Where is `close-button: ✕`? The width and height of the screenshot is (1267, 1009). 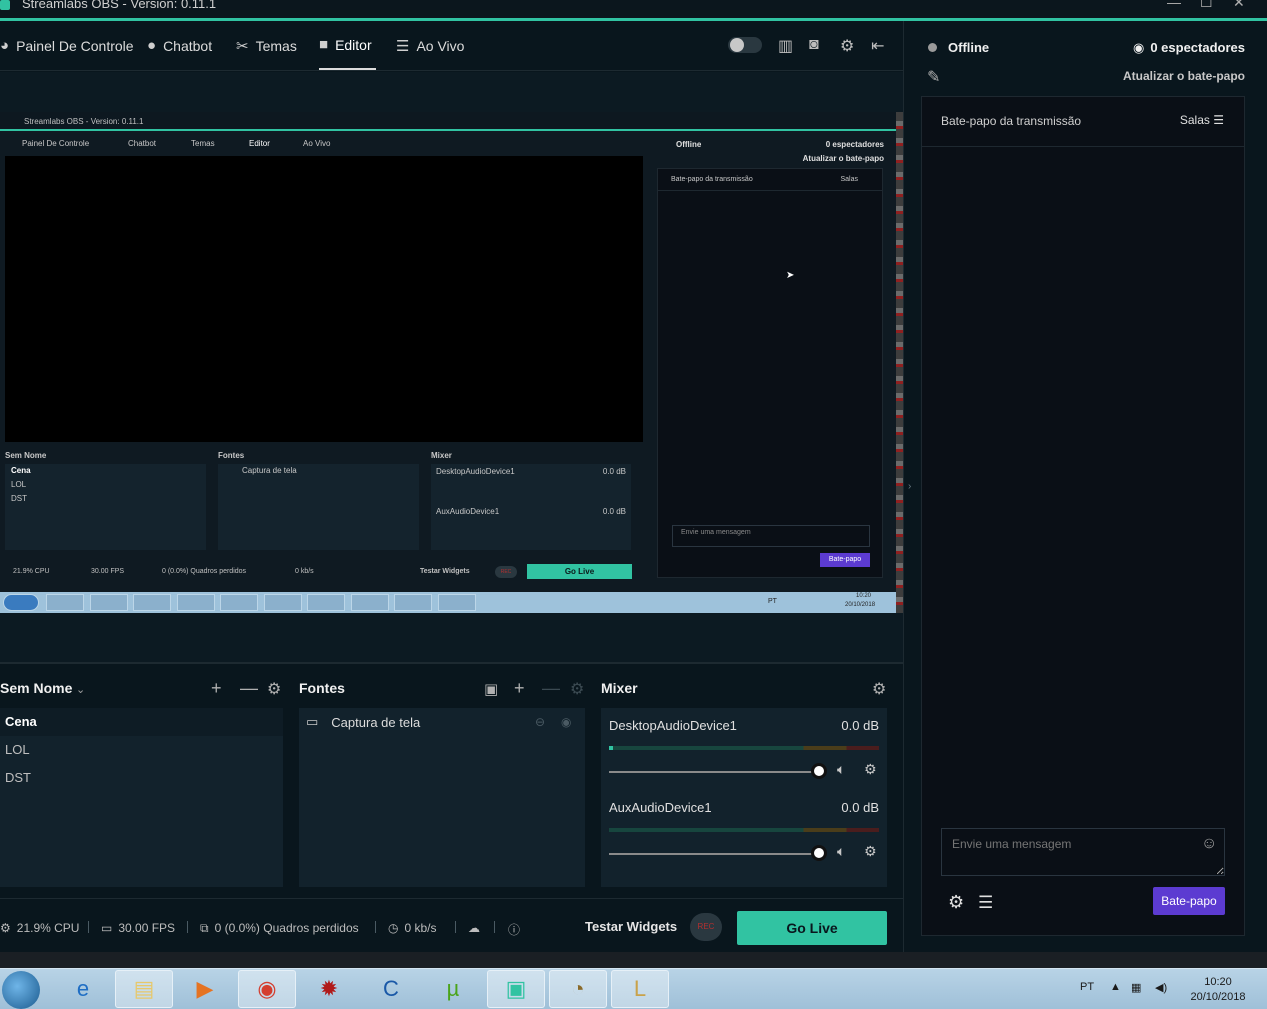
close-button: ✕ is located at coordinates (1239, 5).